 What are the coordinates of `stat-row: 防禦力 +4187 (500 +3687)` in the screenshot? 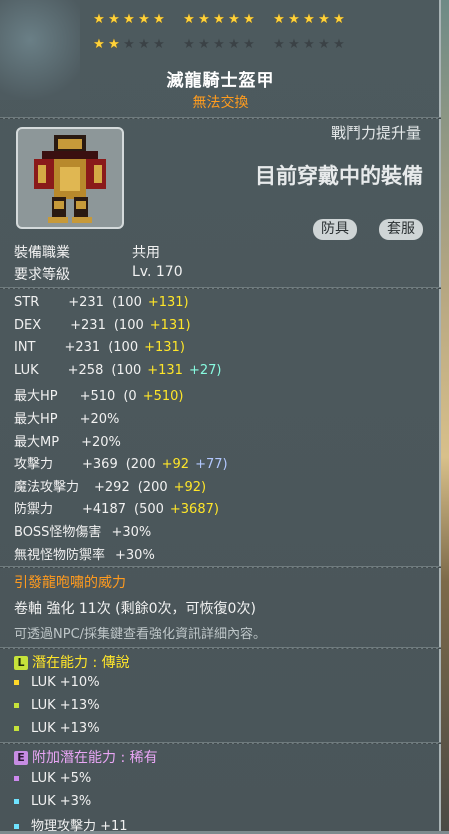 It's located at (116, 507).